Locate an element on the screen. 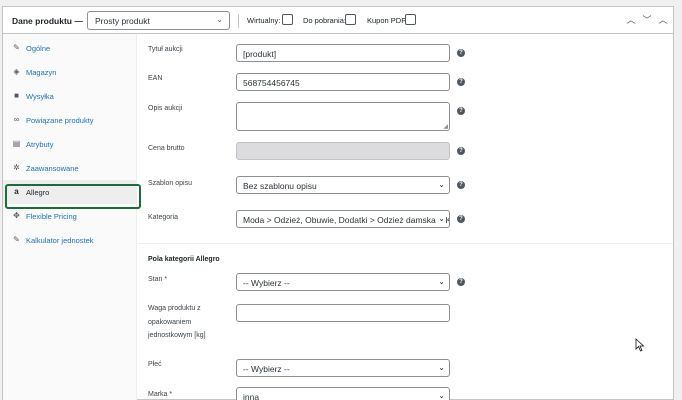  ean-input: 568754456745 is located at coordinates (343, 82).